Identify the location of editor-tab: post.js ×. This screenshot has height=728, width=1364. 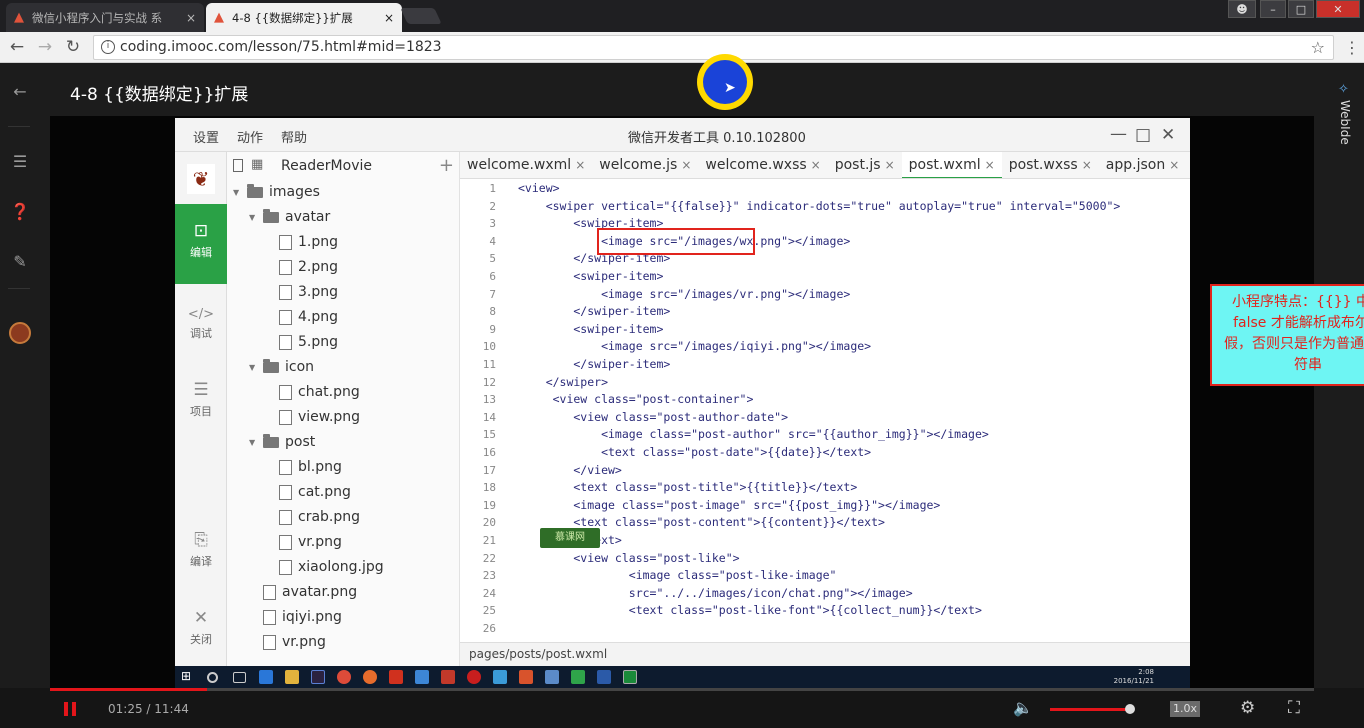
(865, 165).